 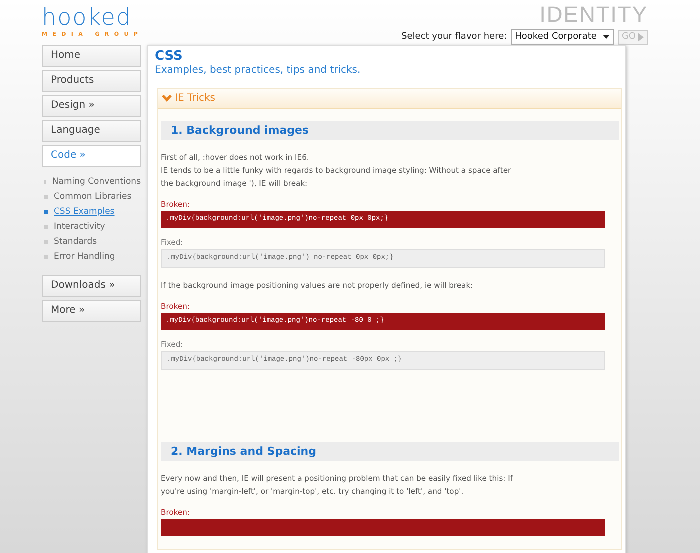 I want to click on page-title: CSS, so click(x=169, y=56).